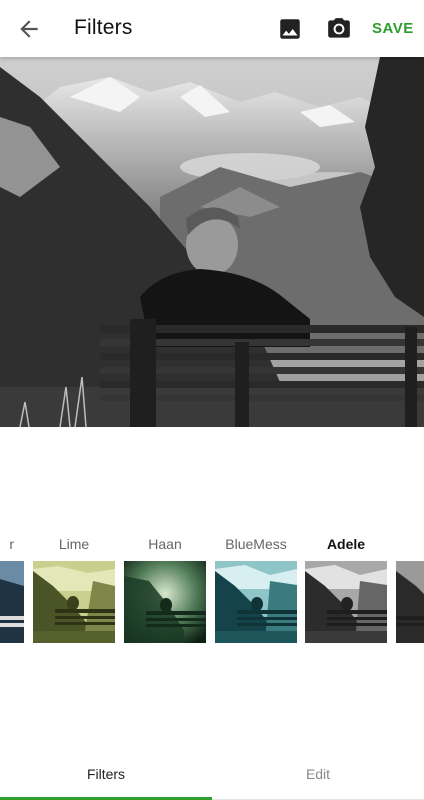  Describe the element at coordinates (393, 28) in the screenshot. I see `save-button: SAVE` at that location.